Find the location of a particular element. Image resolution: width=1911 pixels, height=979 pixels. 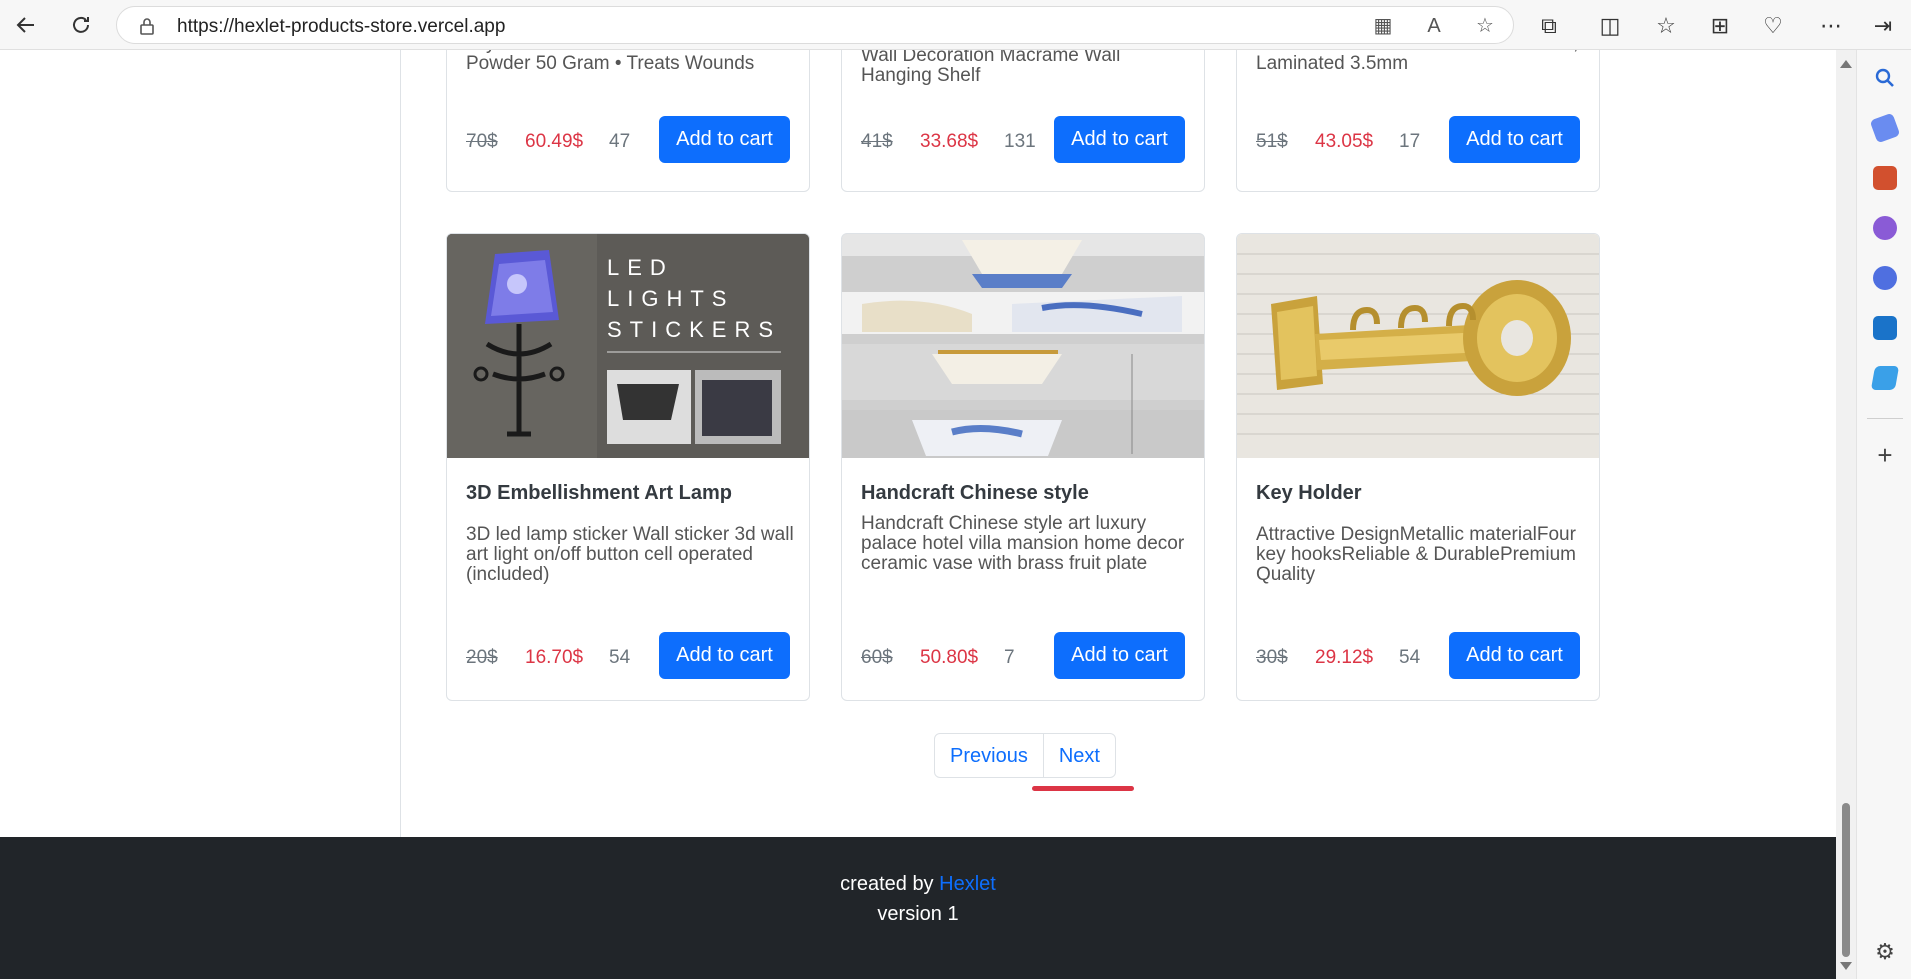

old-price: 41$ is located at coordinates (877, 141).